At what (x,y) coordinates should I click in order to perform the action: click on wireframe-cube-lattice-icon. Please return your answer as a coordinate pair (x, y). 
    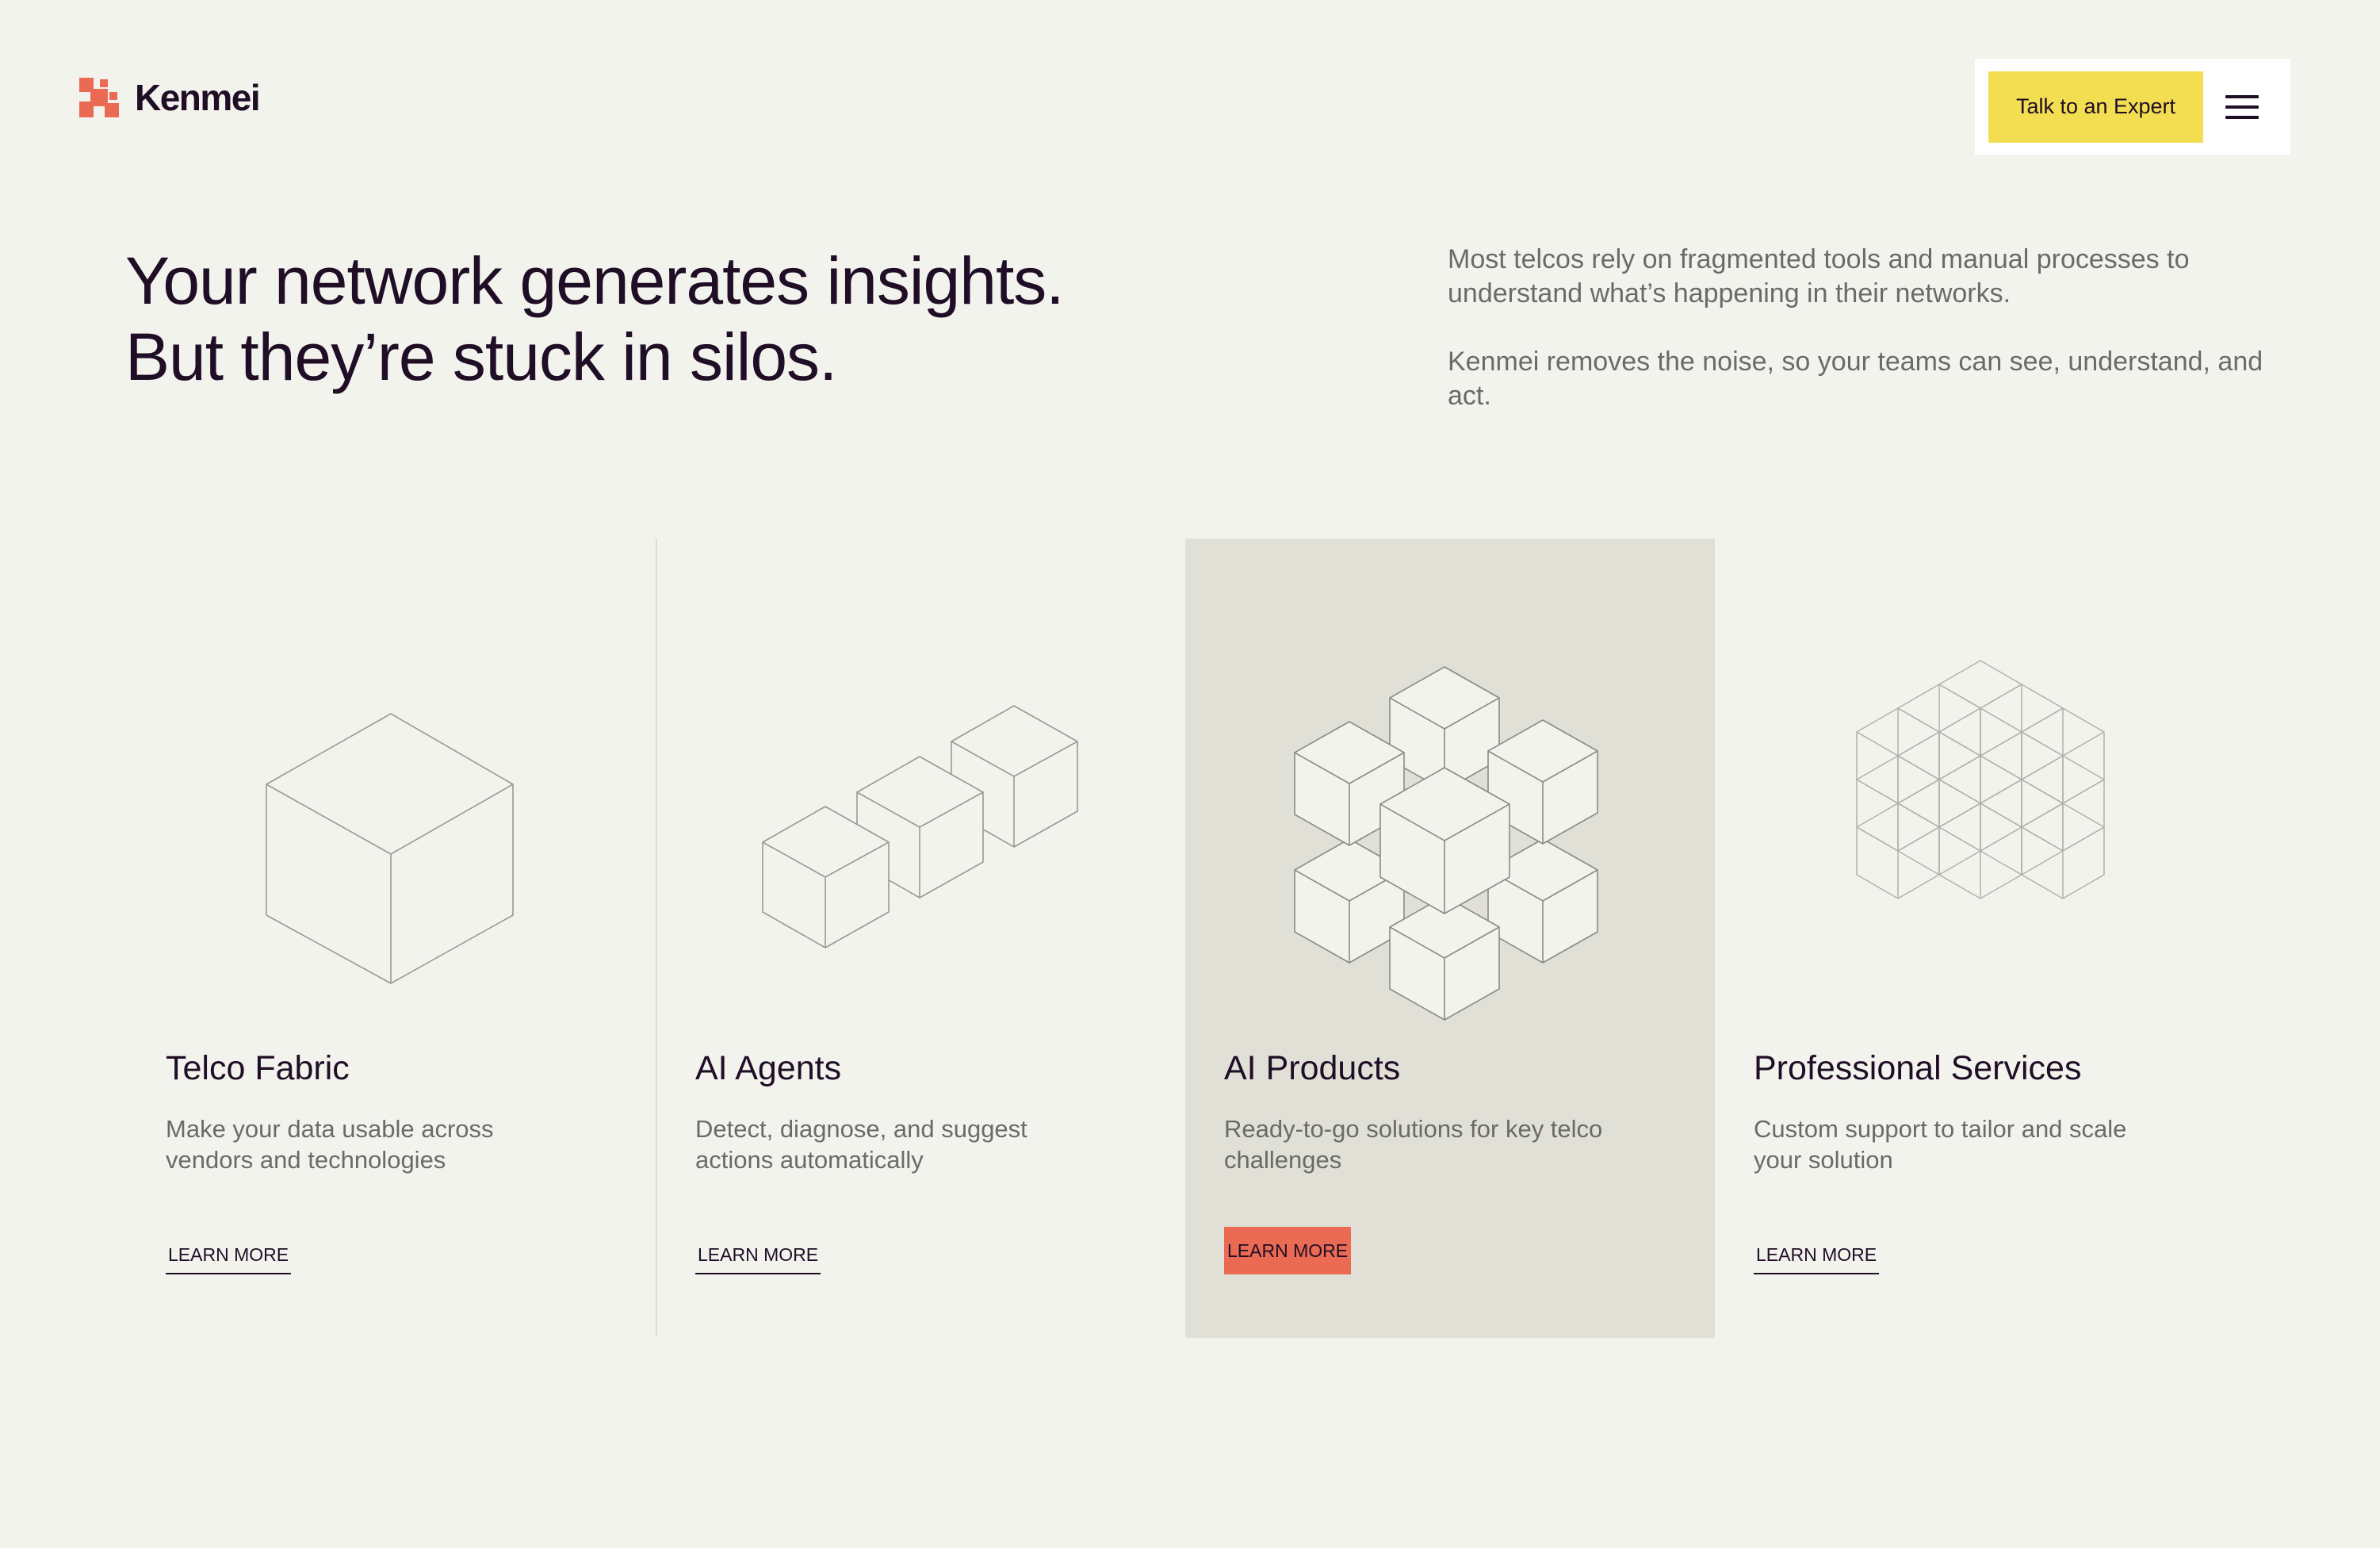
    Looking at the image, I should click on (1980, 779).